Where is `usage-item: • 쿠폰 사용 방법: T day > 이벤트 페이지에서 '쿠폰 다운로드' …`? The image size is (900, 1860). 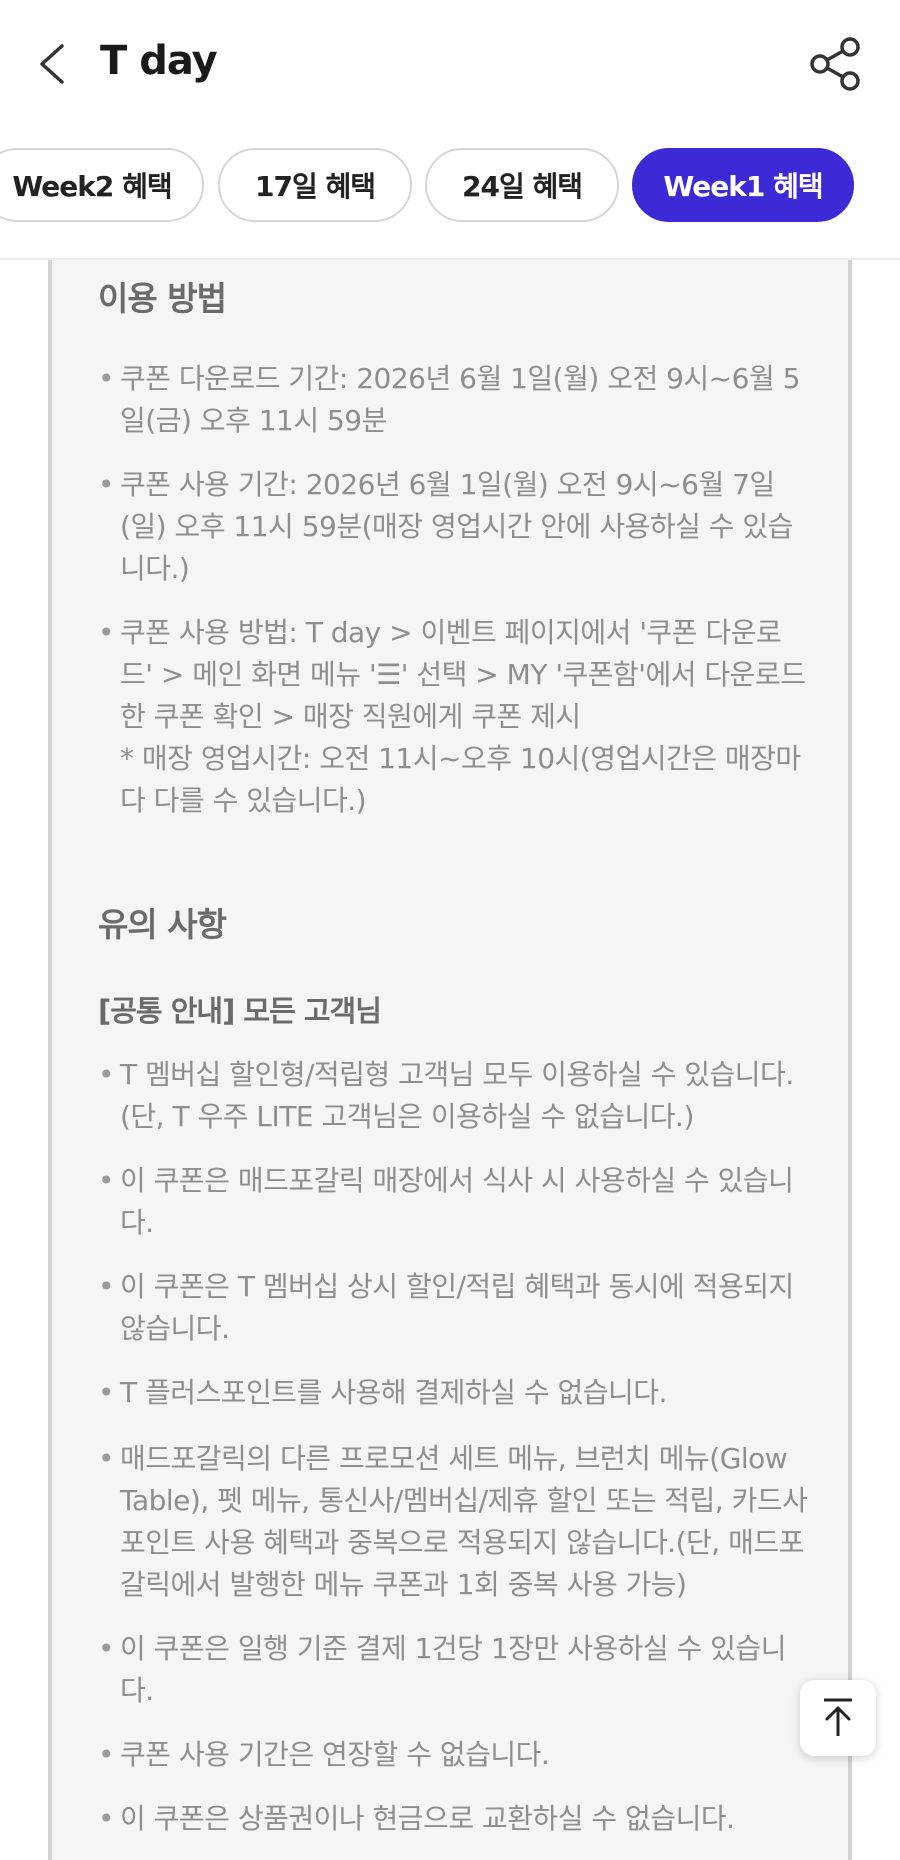 usage-item: • 쿠폰 사용 방법: T day > 이벤트 페이지에서 '쿠폰 다운로드' … is located at coordinates (453, 717).